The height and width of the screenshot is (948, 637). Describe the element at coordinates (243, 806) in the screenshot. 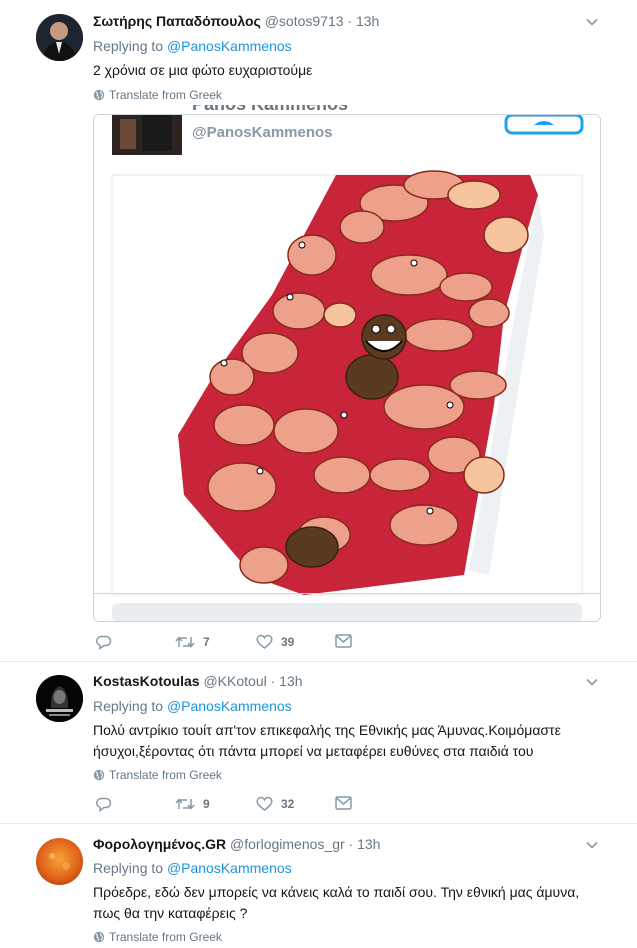

I see `tweet-actions: 9 32` at that location.